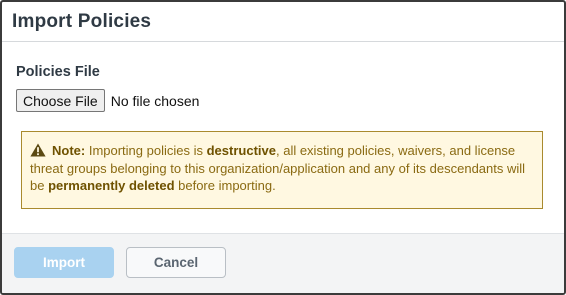 This screenshot has width=566, height=295. I want to click on import-button: Import, so click(64, 262).